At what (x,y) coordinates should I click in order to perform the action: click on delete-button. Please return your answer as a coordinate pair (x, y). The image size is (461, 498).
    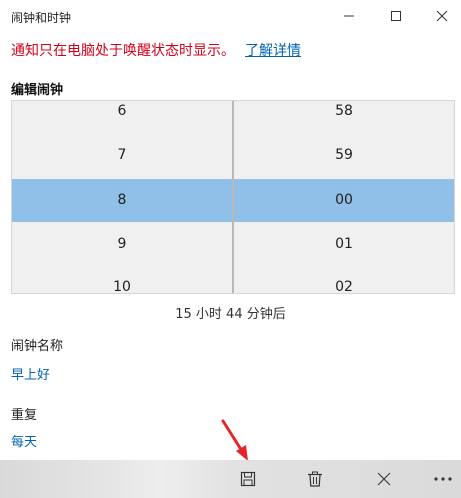
    Looking at the image, I should click on (315, 479).